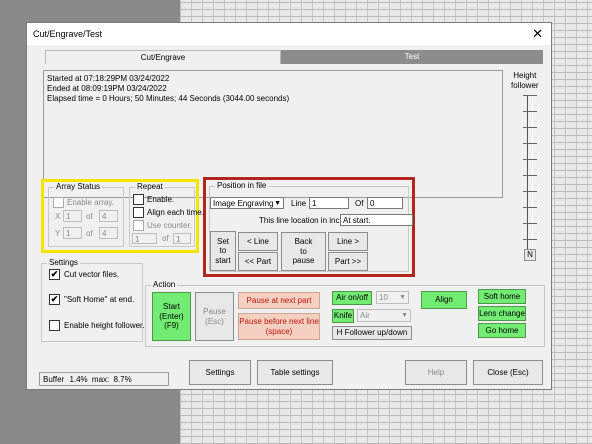 The width and height of the screenshot is (592, 444). Describe the element at coordinates (289, 34) in the screenshot. I see `title-bar: Cut/Engrave/Test ✕` at that location.